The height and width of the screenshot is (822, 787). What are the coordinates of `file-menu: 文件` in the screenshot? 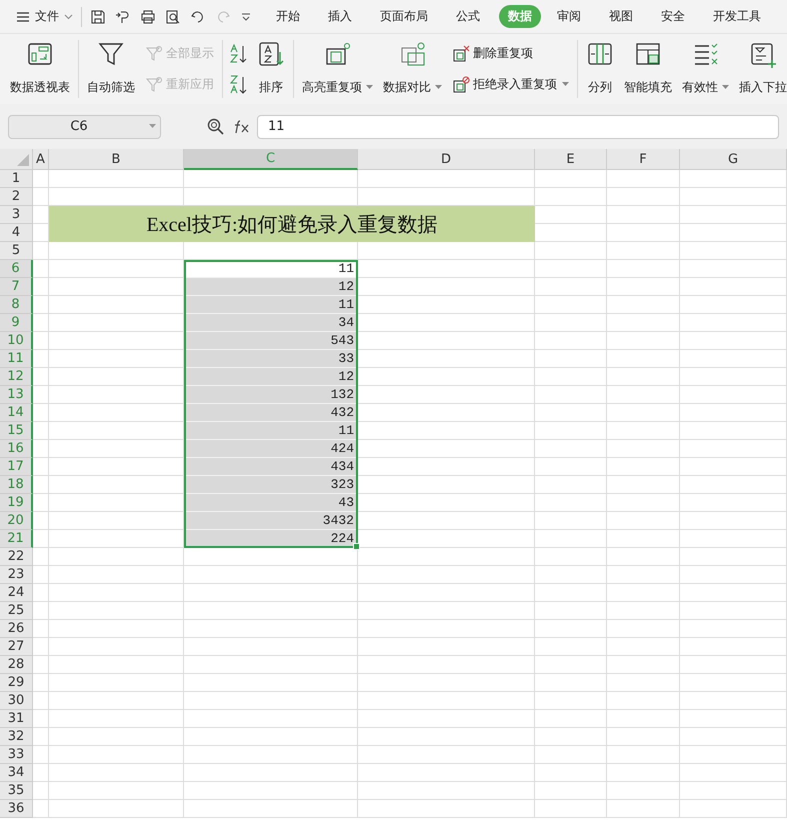 It's located at (44, 16).